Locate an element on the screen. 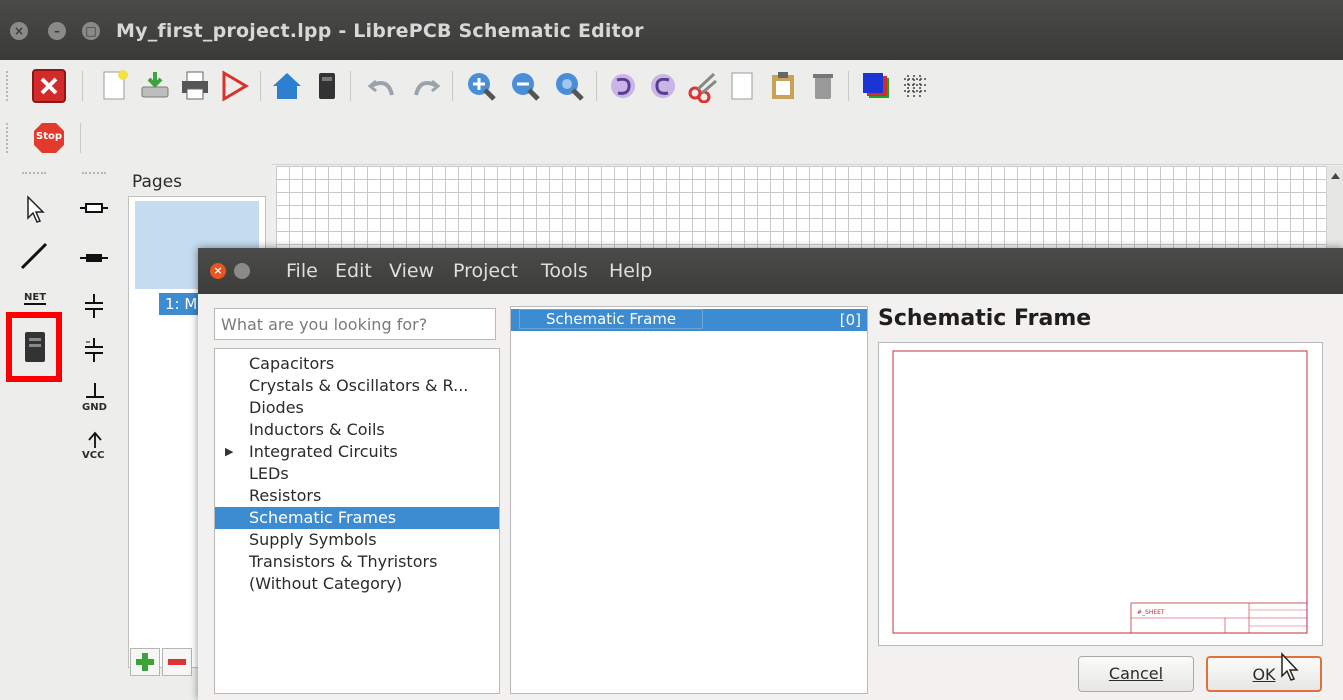 Image resolution: width=1343 pixels, height=700 pixels. inductor-icon is located at coordinates (94, 258).